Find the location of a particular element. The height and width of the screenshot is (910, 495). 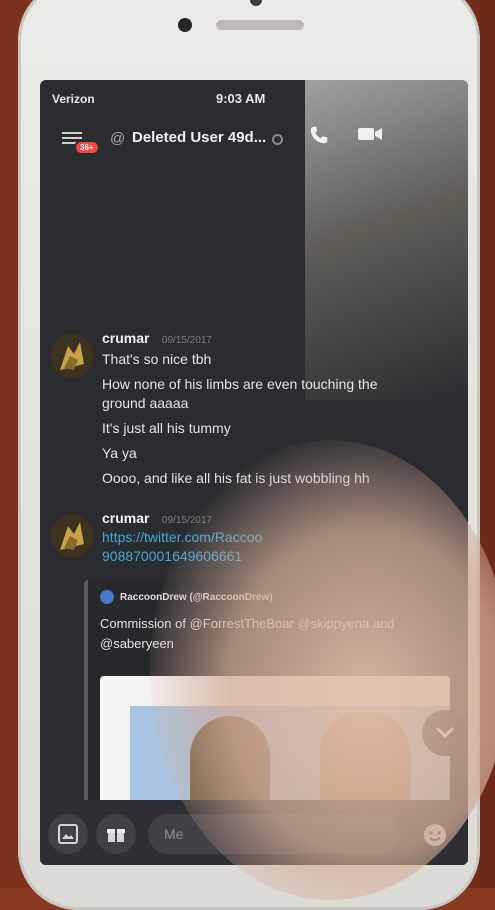

chevron-down-icon is located at coordinates (445, 733).